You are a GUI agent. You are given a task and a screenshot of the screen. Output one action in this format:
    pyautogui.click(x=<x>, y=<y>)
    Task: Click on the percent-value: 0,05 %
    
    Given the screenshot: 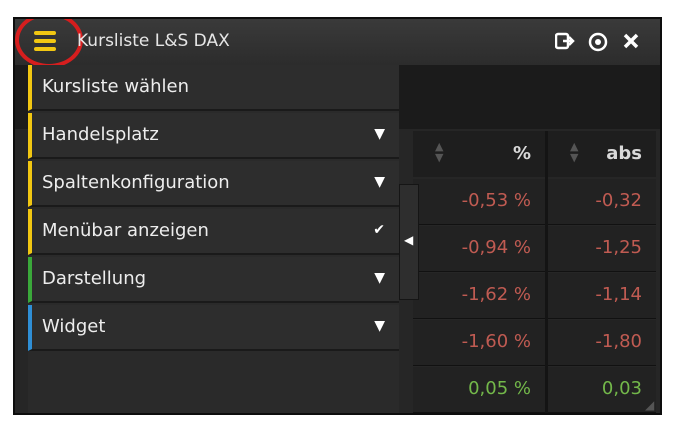 What is the action you would take?
    pyautogui.click(x=499, y=388)
    